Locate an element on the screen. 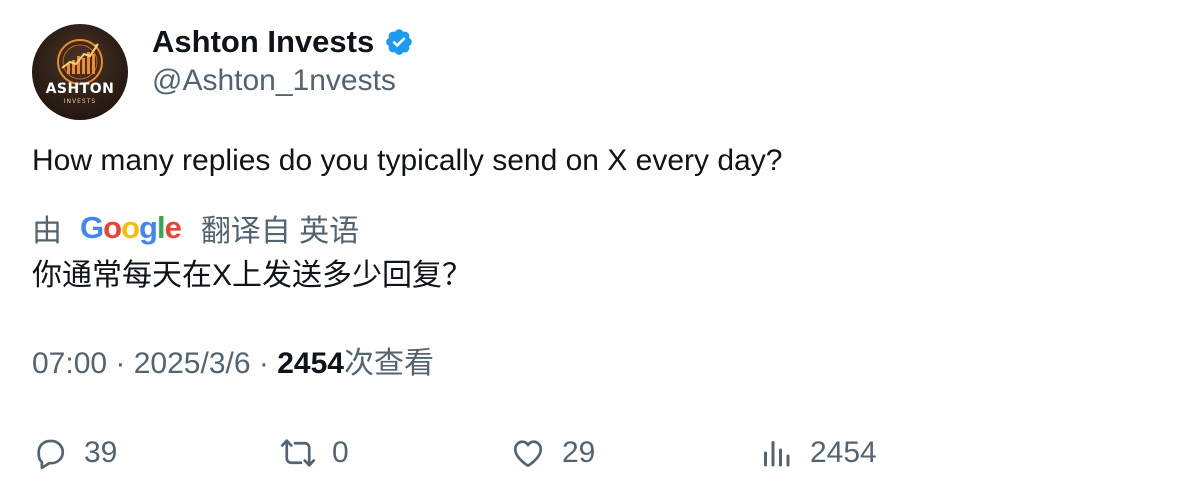  tweet-meta: 07:00 · 2025/3/6 · 2454次查看 is located at coordinates (233, 364).